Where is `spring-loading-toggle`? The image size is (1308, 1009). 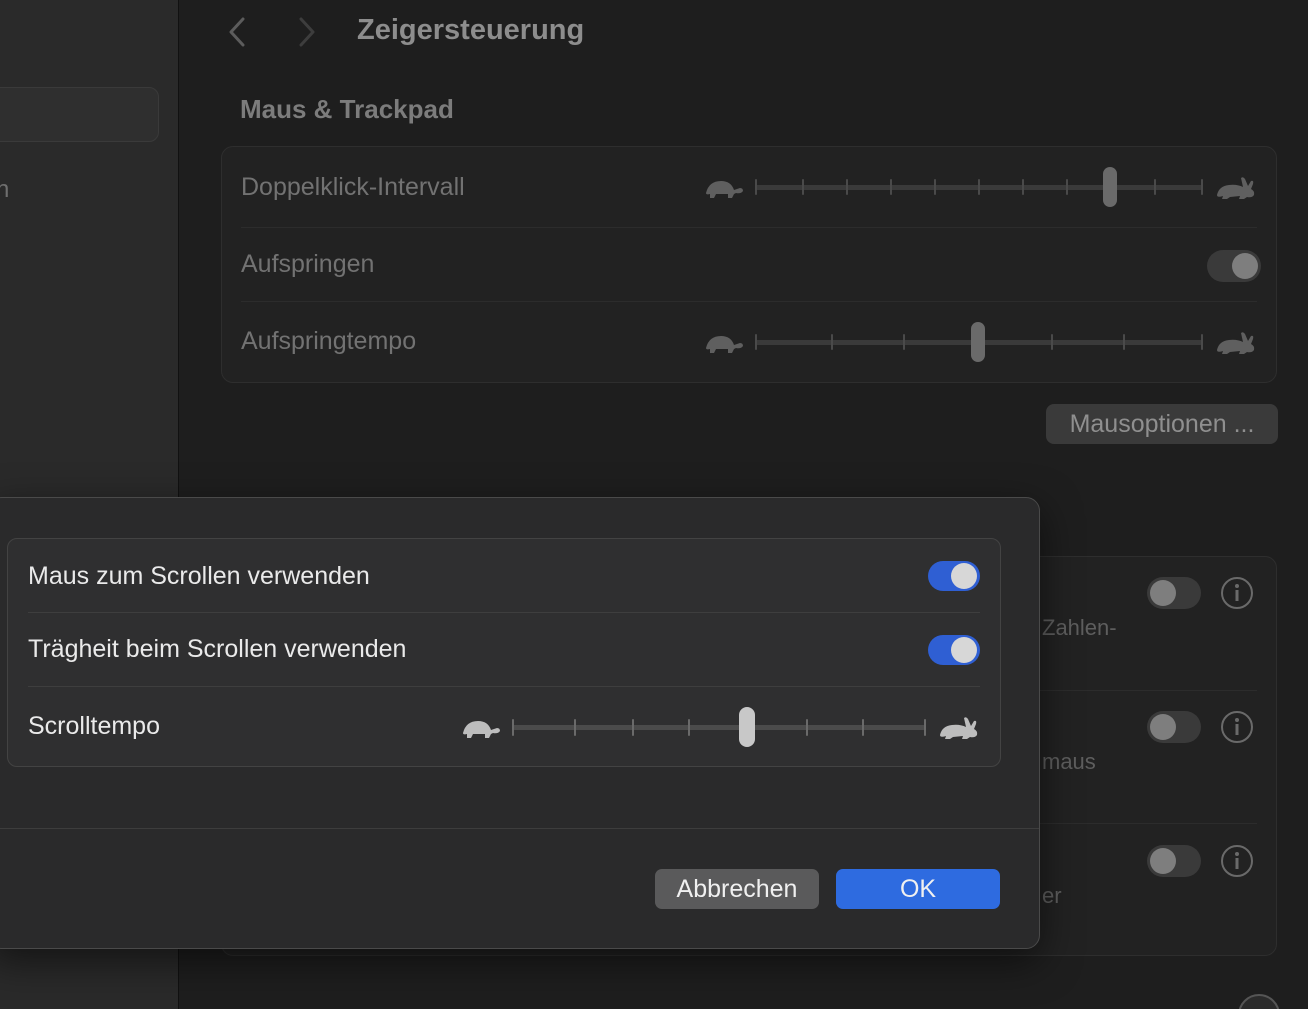
spring-loading-toggle is located at coordinates (1234, 266).